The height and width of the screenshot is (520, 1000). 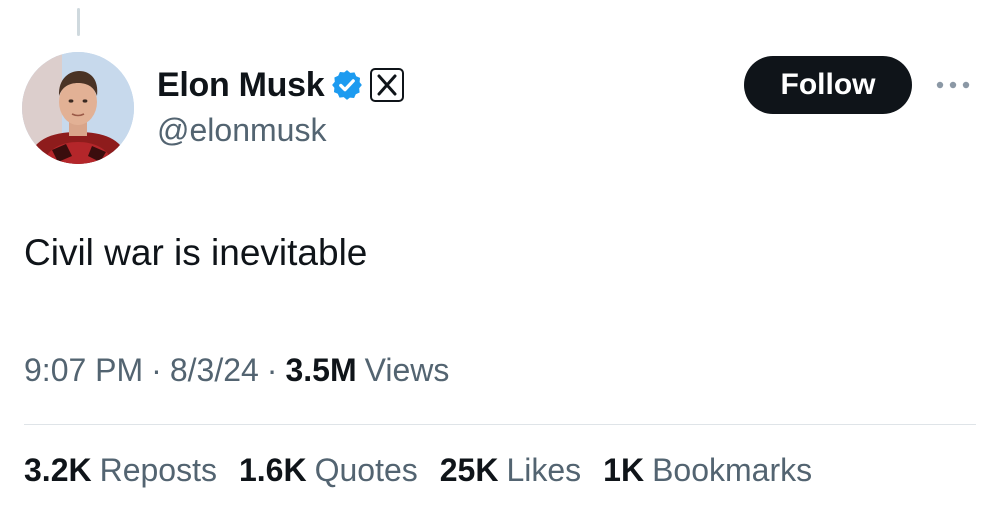 What do you see at coordinates (387, 85) in the screenshot?
I see `x-logo-icon` at bounding box center [387, 85].